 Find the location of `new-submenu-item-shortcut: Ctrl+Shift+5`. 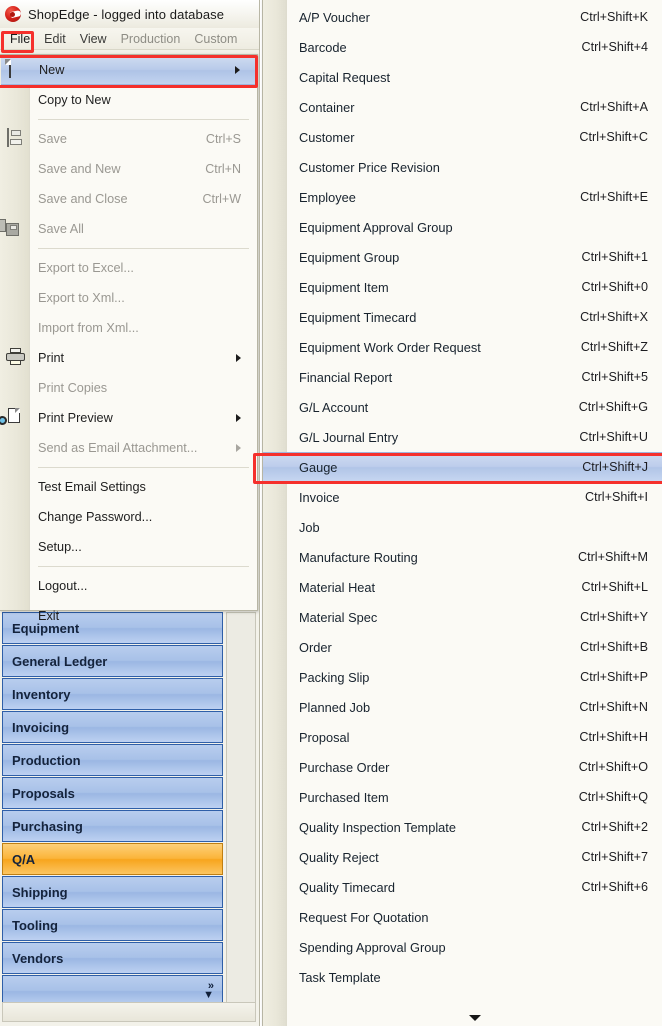

new-submenu-item-shortcut: Ctrl+Shift+5 is located at coordinates (615, 377).